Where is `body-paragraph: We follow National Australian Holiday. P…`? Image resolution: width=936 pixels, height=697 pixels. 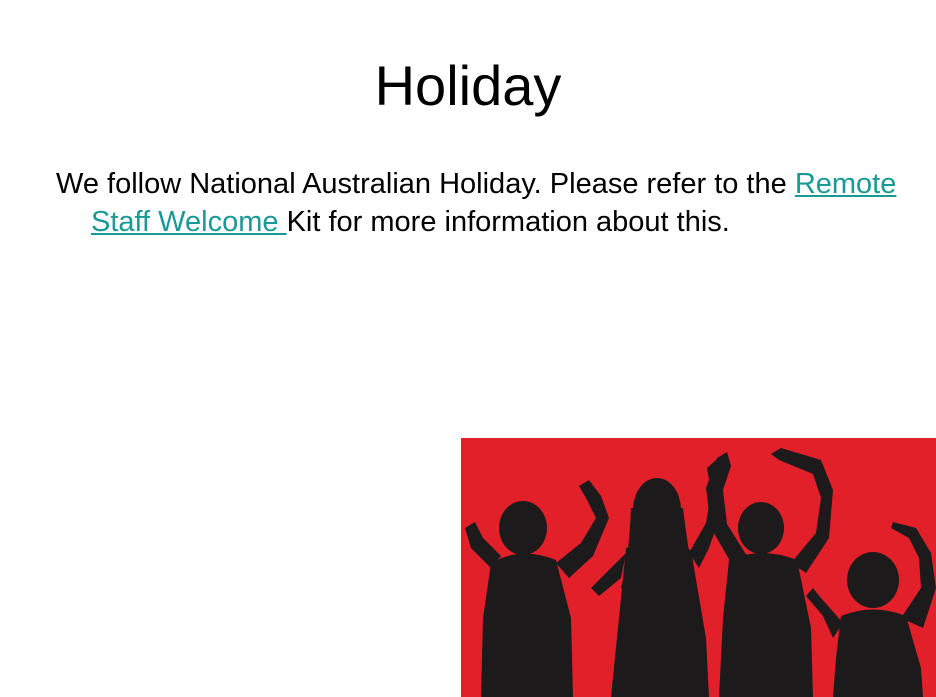 body-paragraph: We follow National Australian Holiday. P… is located at coordinates (483, 203).